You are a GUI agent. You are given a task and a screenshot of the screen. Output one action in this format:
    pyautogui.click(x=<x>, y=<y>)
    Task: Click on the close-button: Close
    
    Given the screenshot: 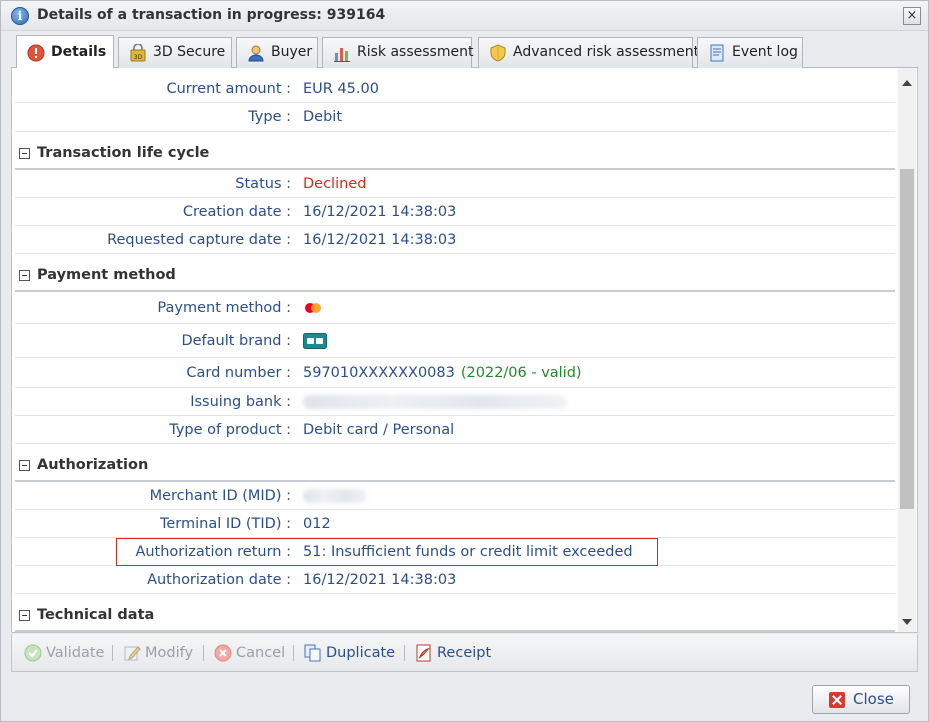 What is the action you would take?
    pyautogui.click(x=861, y=699)
    